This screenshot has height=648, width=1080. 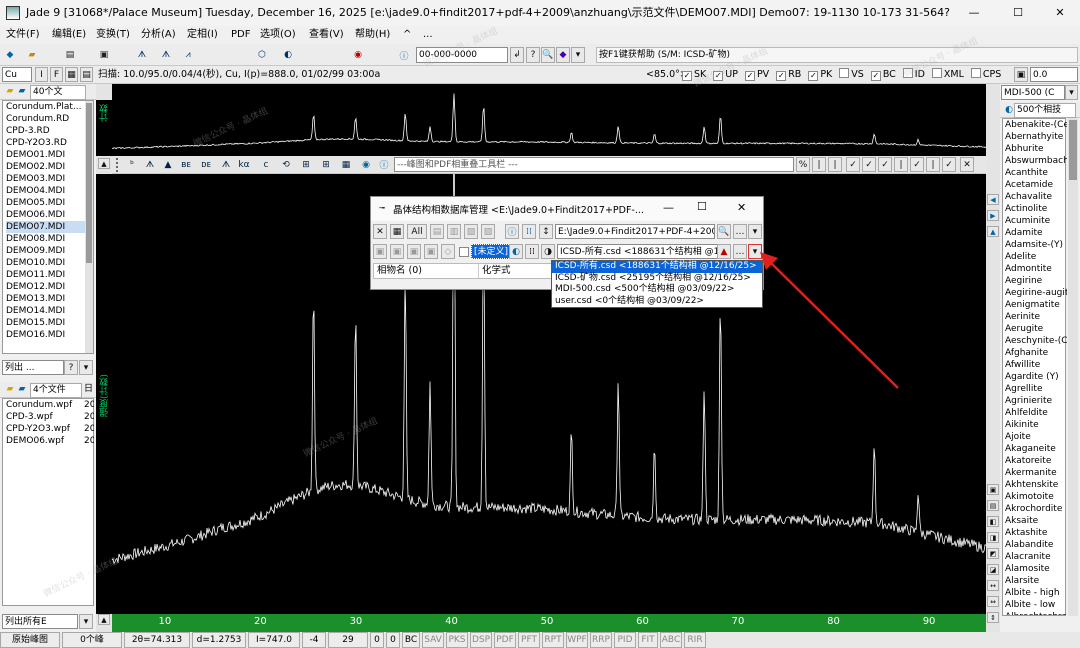 What do you see at coordinates (718, 76) in the screenshot?
I see `checkbox-box: ✓` at bounding box center [718, 76].